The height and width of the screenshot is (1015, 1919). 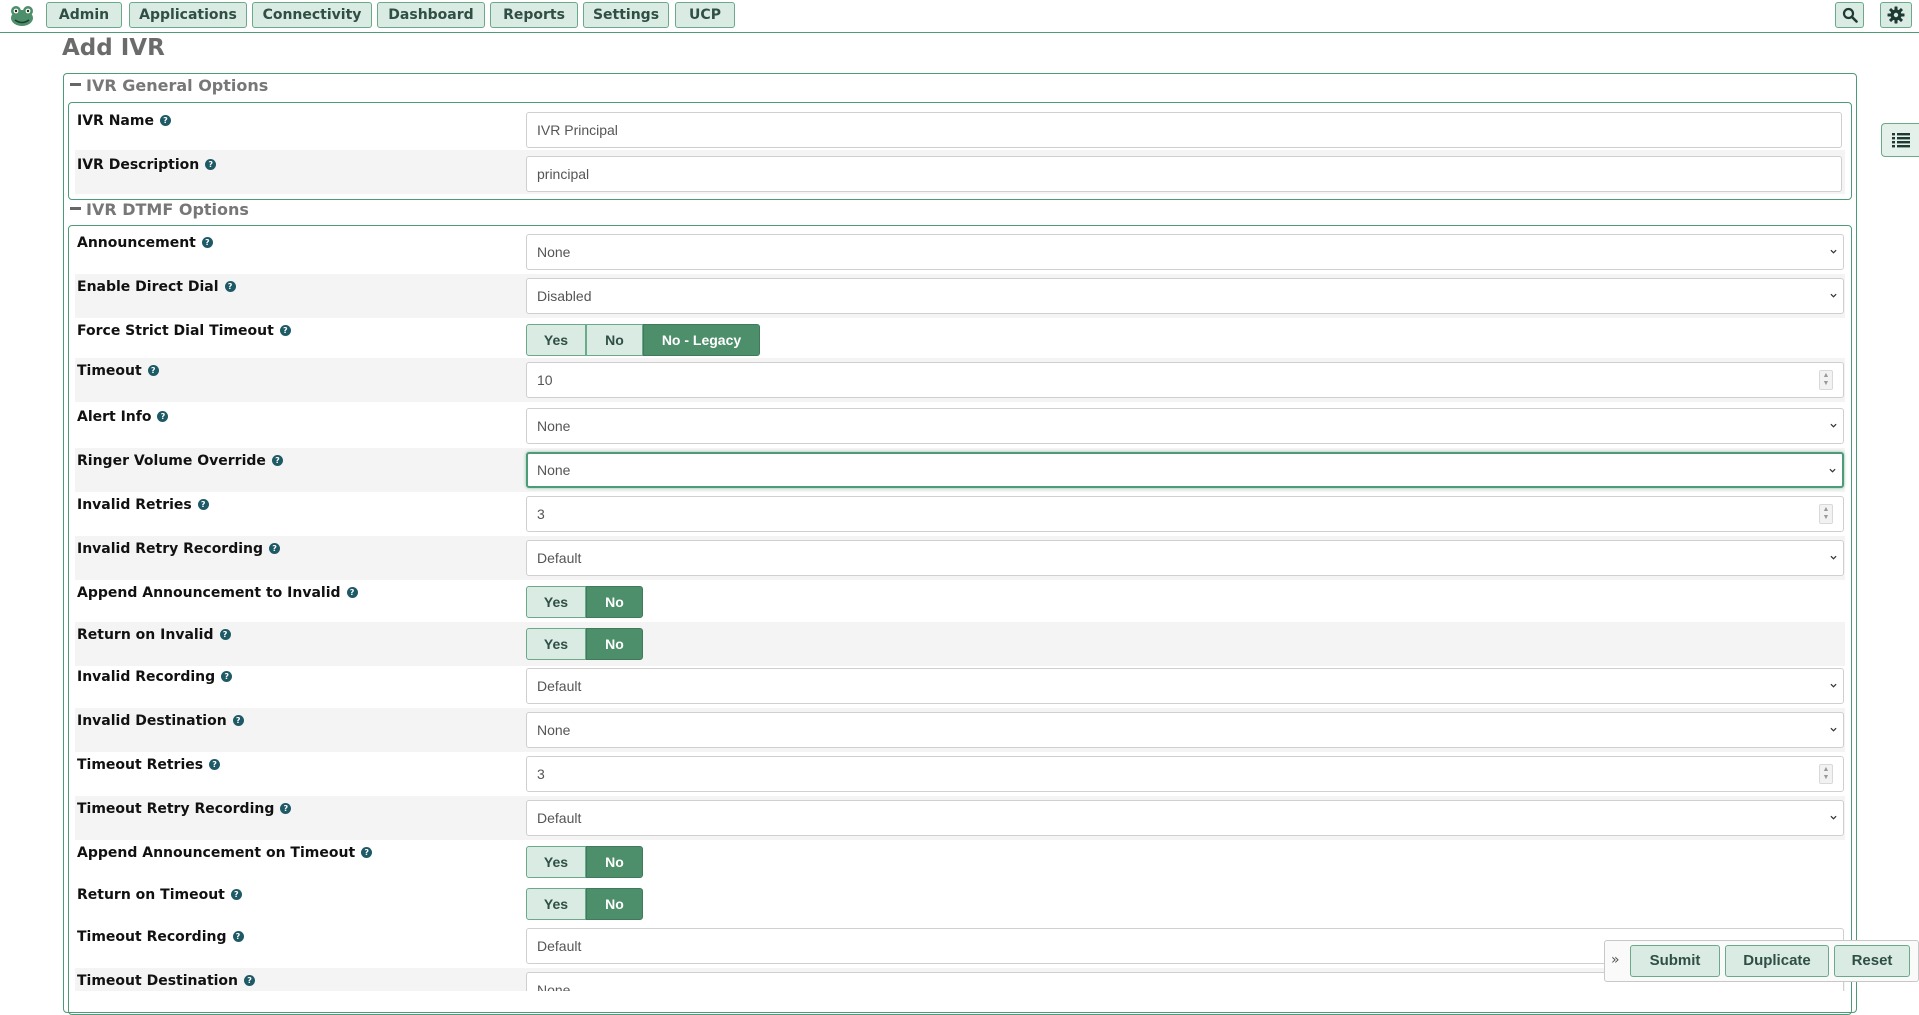 I want to click on general-options-legend: IVR General Options, so click(x=170, y=85).